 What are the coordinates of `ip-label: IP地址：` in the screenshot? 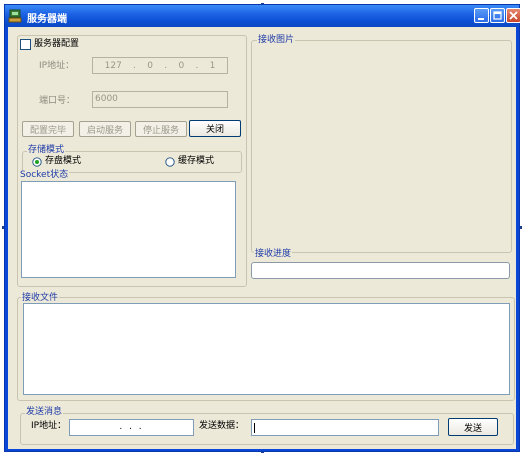 It's located at (57, 66).